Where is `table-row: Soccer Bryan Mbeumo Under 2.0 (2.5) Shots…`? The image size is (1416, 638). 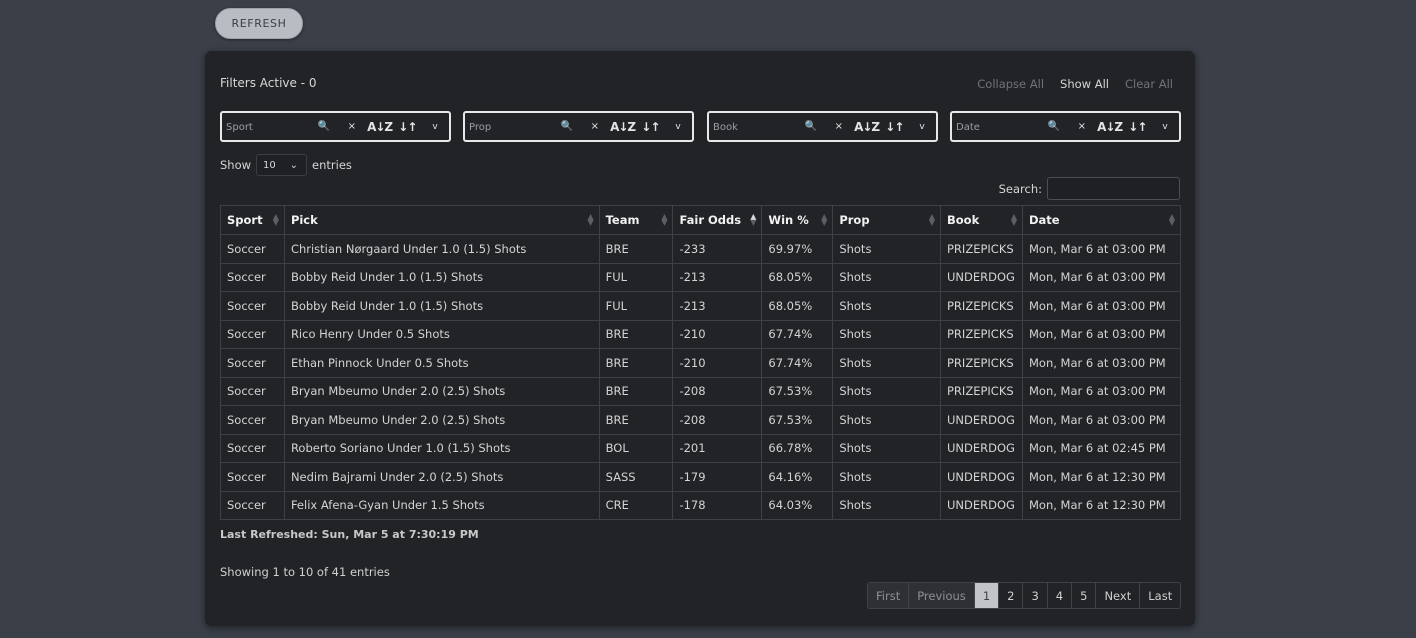
table-row: Soccer Bryan Mbeumo Under 2.0 (2.5) Shots… is located at coordinates (701, 391).